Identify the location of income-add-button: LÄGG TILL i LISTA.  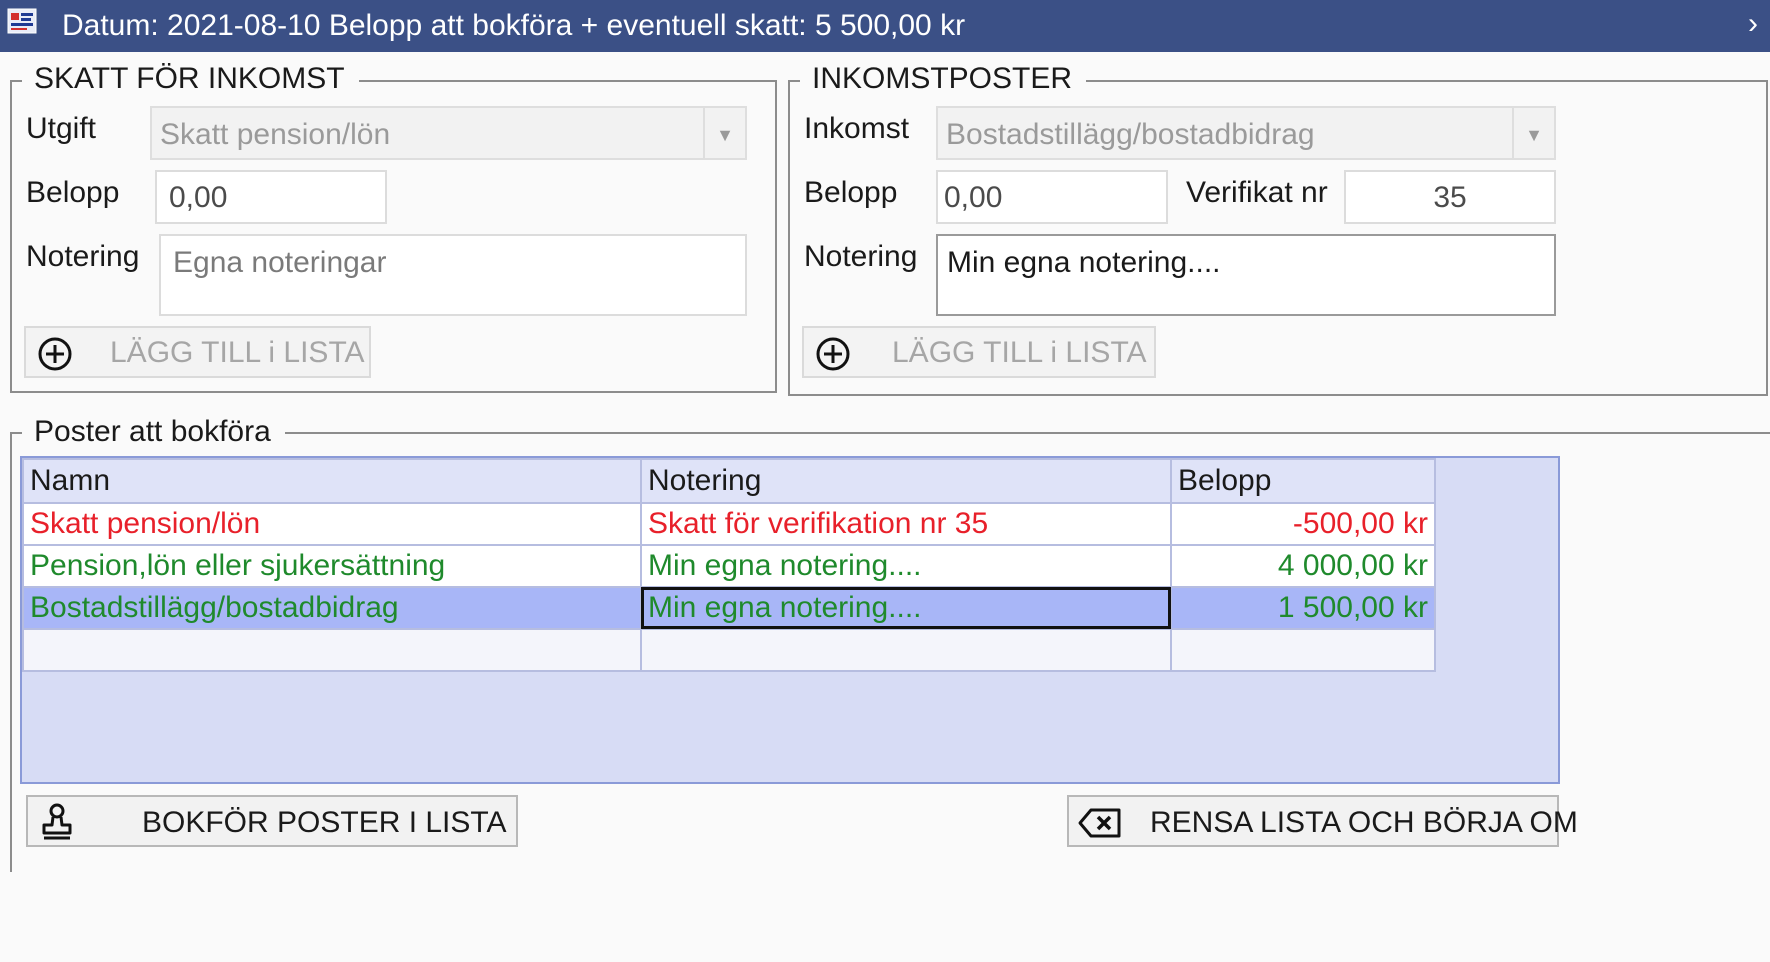
(979, 352).